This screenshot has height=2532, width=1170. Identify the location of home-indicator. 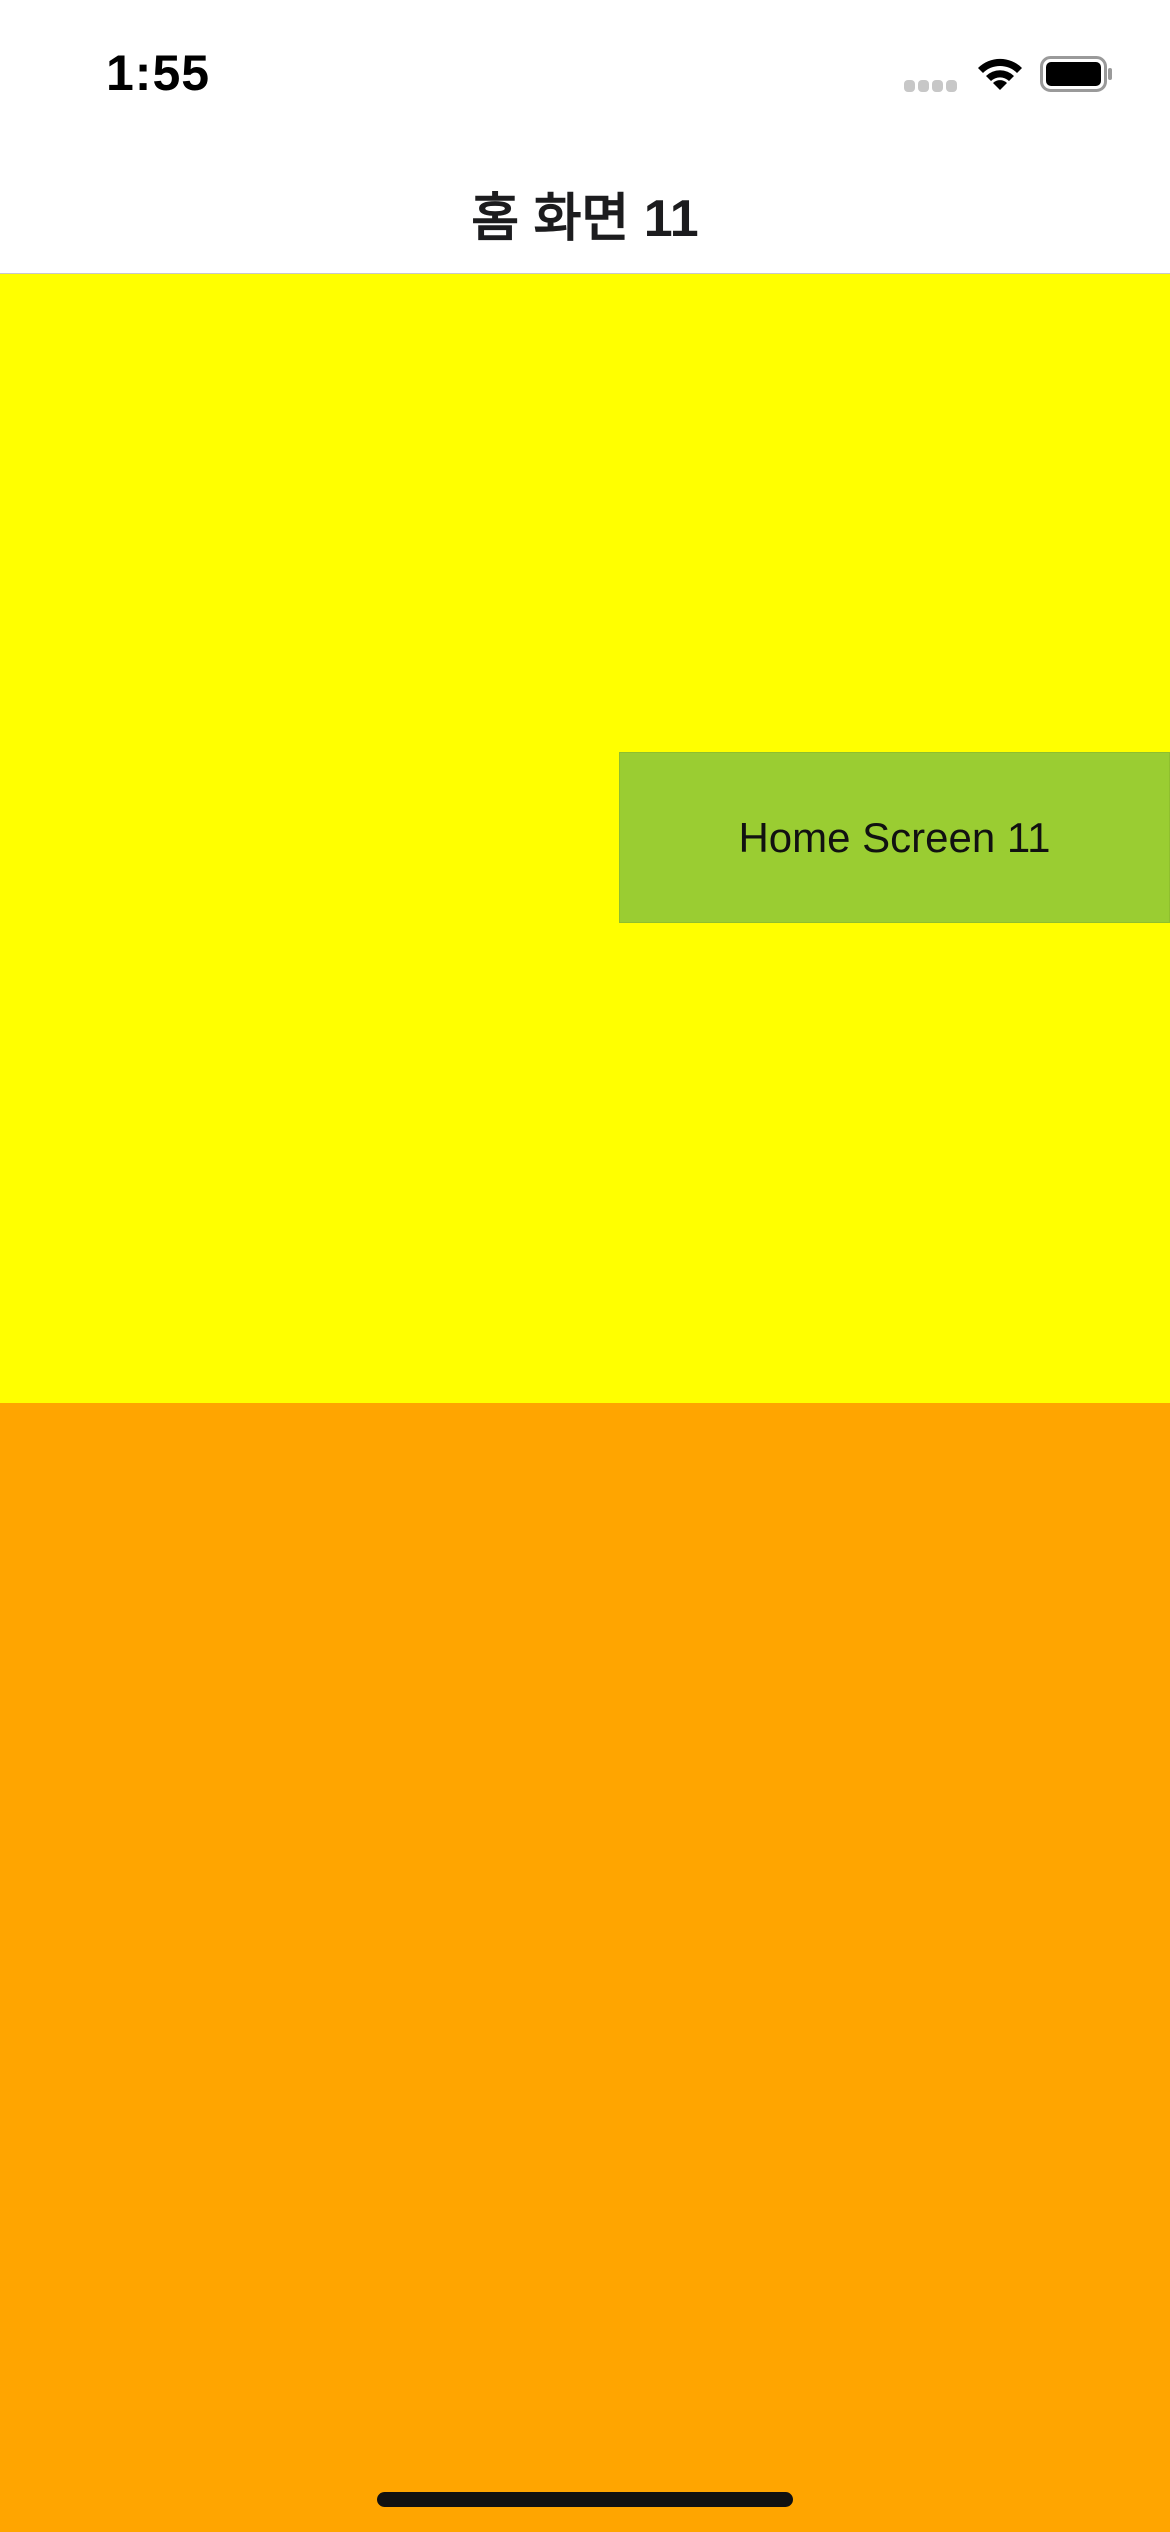
(585, 2499).